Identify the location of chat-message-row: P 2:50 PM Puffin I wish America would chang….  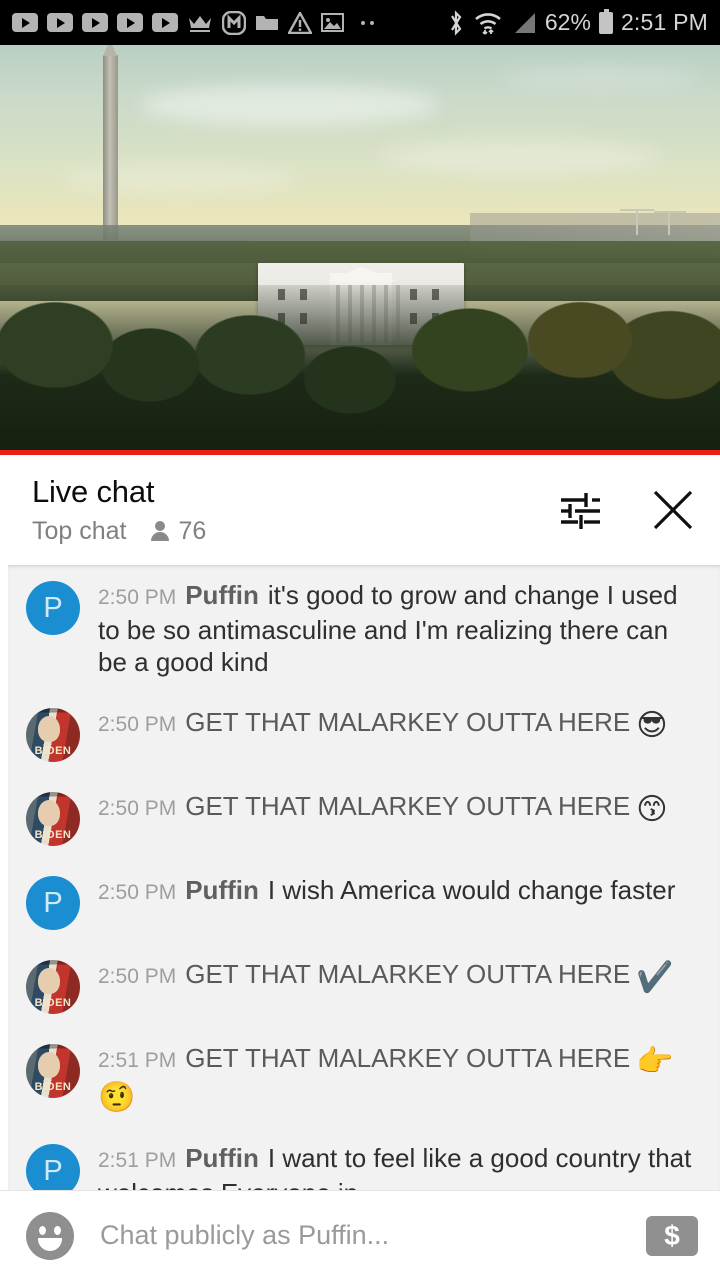
(364, 902).